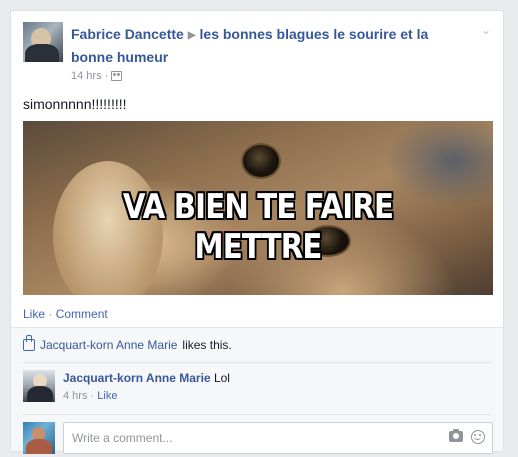  I want to click on author-avatar, so click(43, 42).